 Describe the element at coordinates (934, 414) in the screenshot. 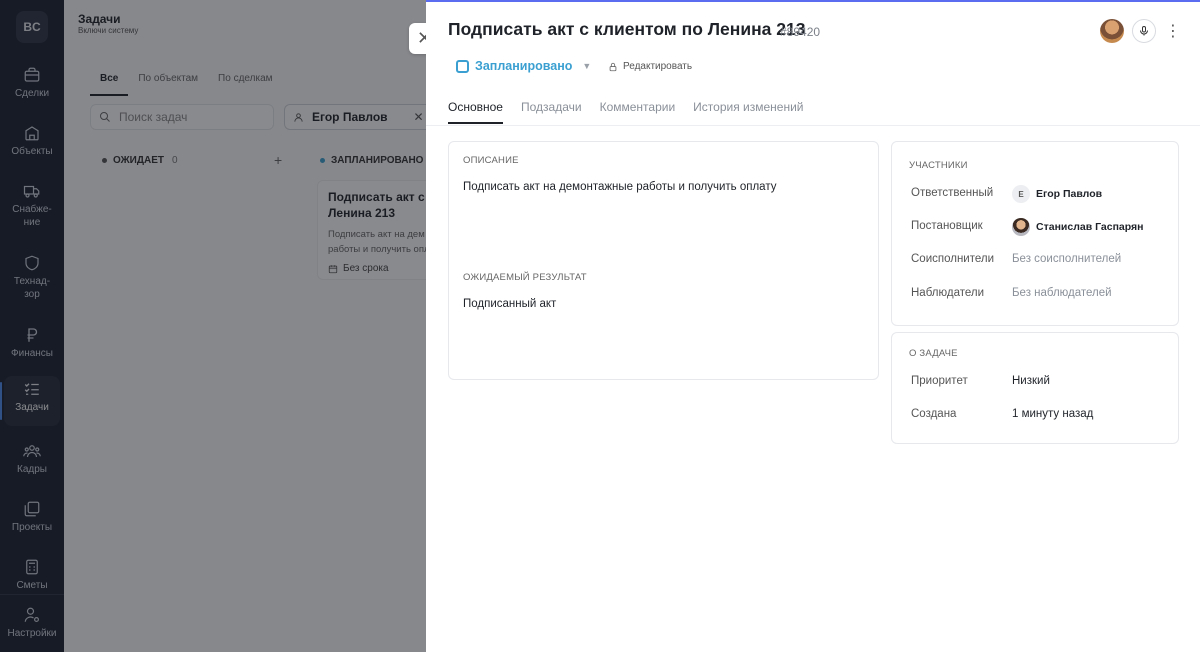

I see `created-label: Создана` at that location.